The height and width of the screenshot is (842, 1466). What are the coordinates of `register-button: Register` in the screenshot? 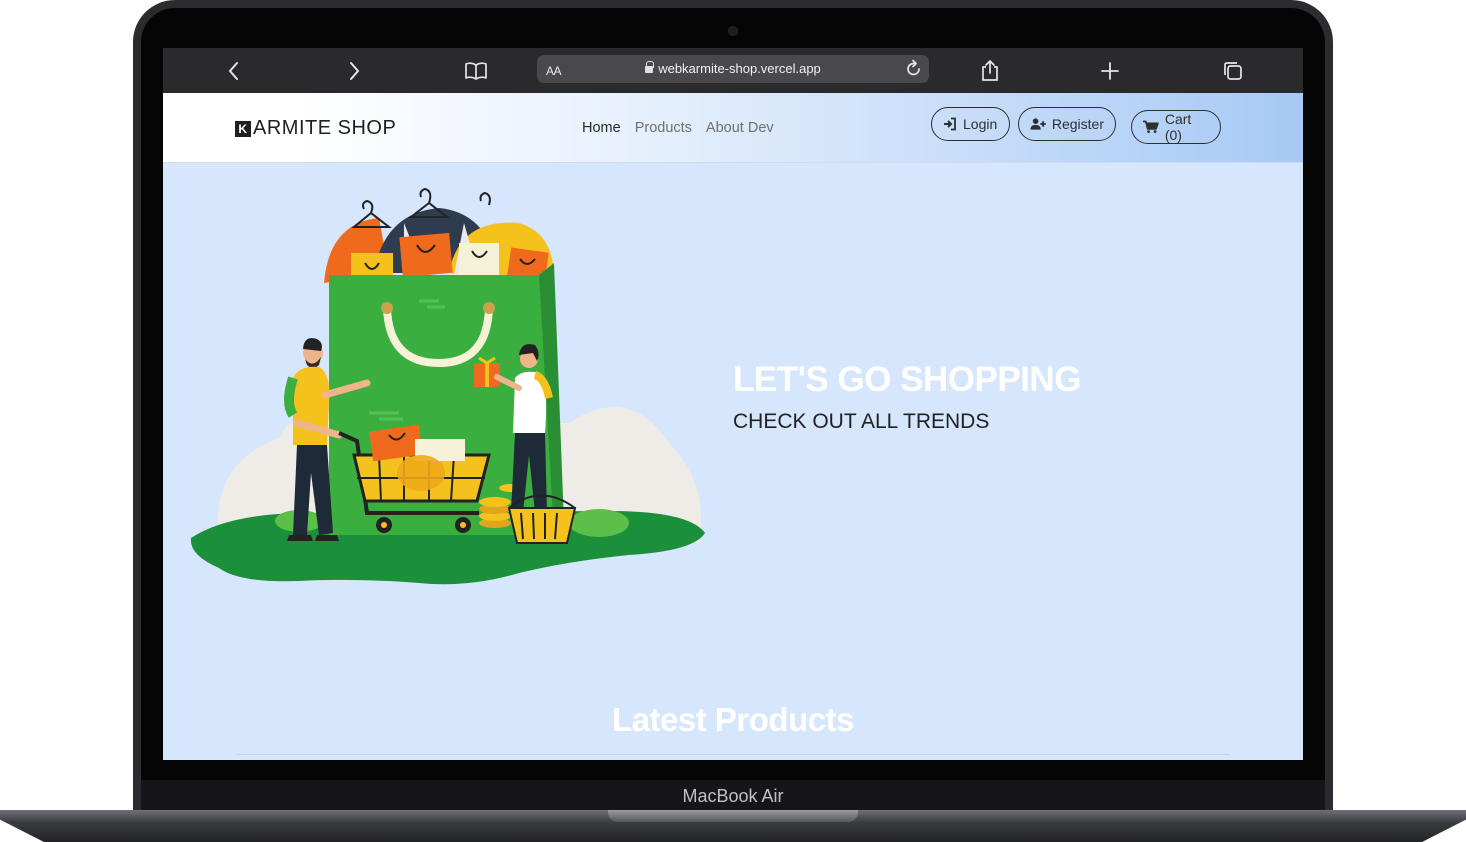 It's located at (1067, 124).